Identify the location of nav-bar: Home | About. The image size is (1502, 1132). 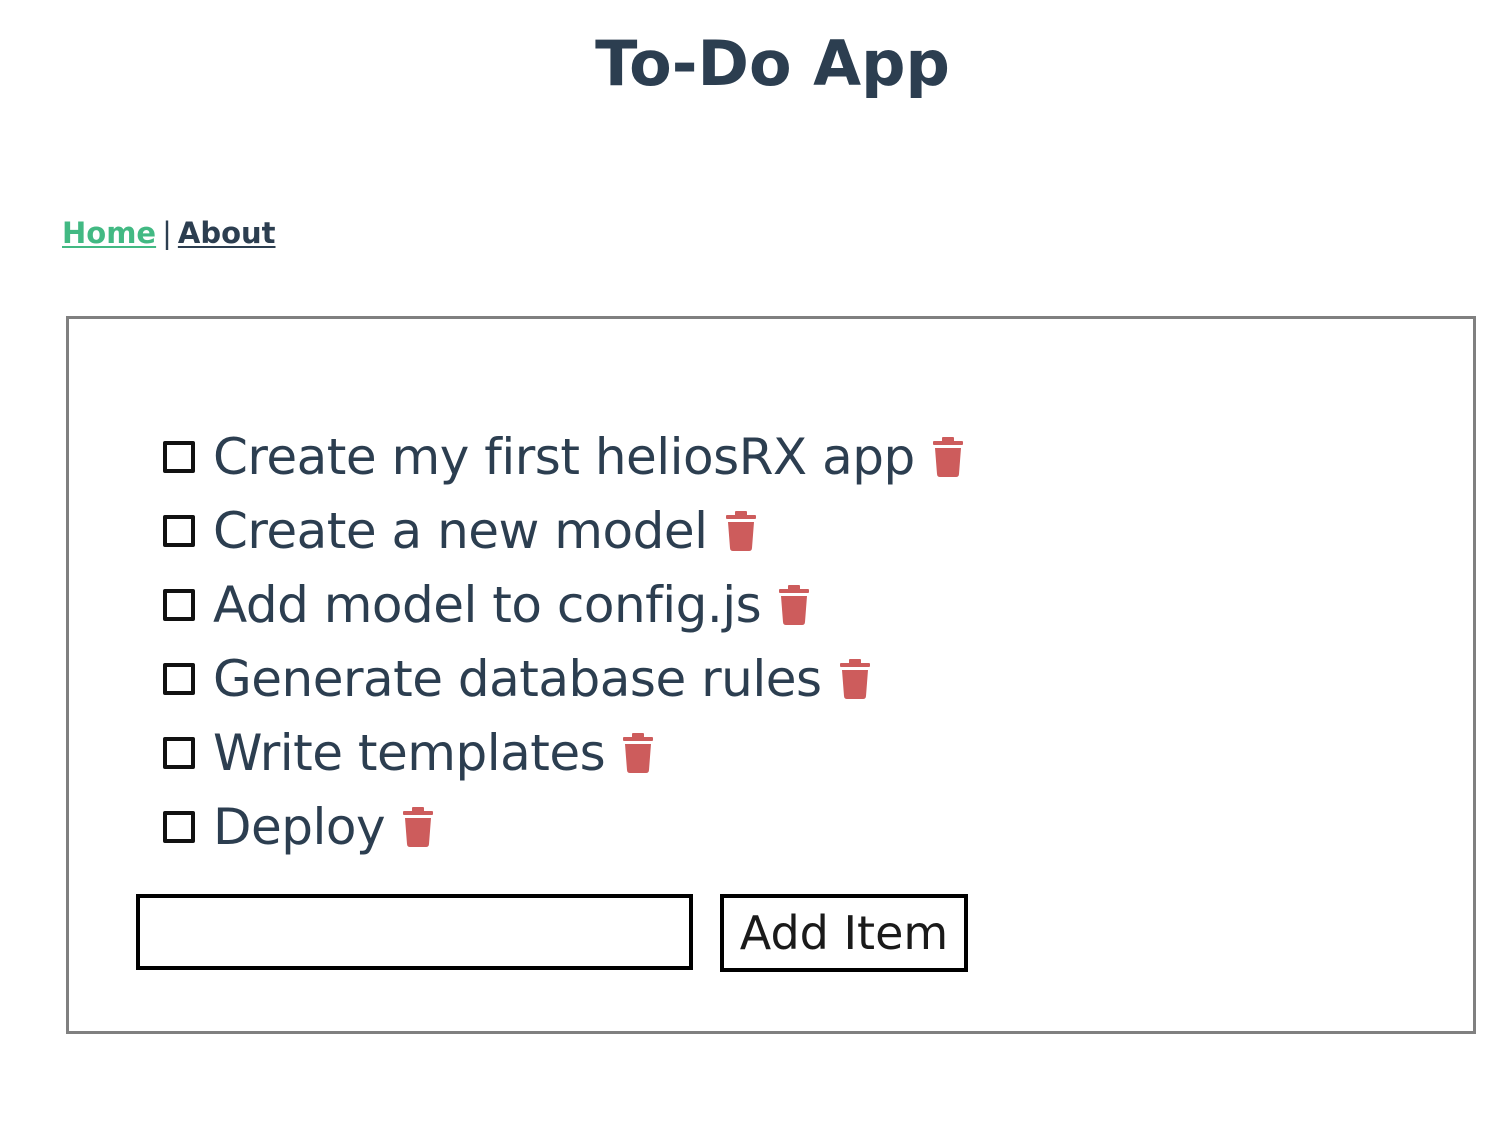
(169, 233).